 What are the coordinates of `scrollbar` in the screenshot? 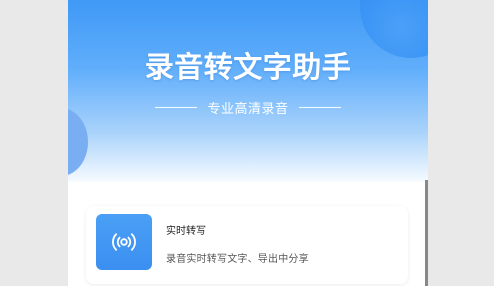 It's located at (426, 233).